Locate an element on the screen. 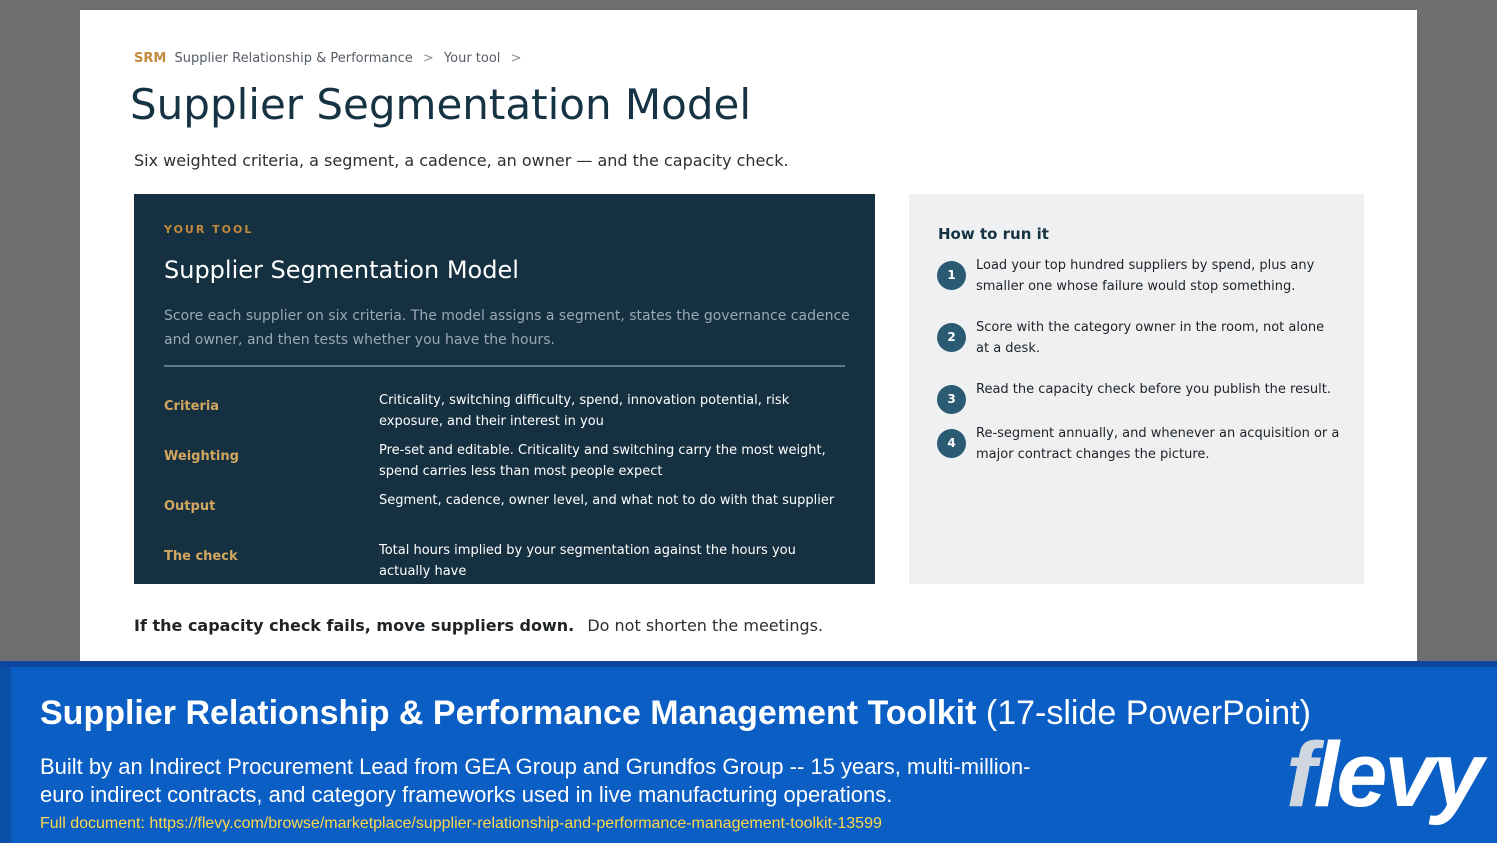 Image resolution: width=1497 pixels, height=843 pixels. howto-title: How to run it is located at coordinates (993, 234).